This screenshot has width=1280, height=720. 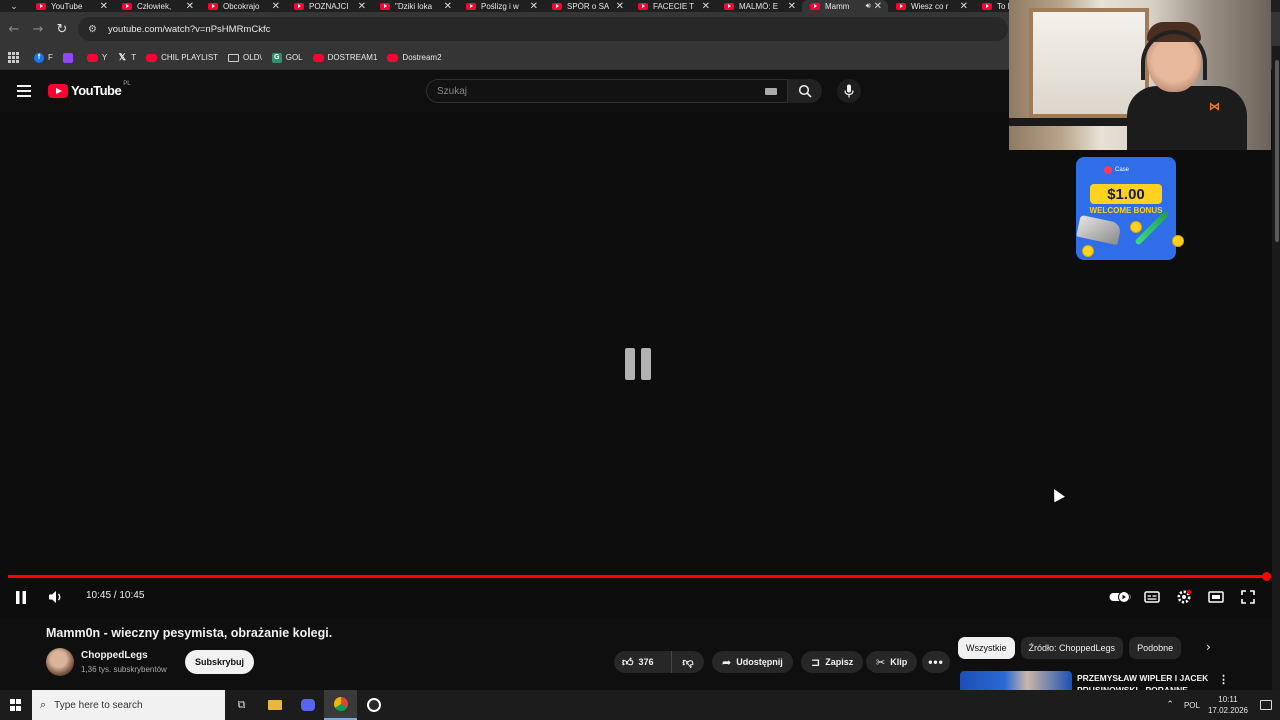 I want to click on file-explorer-icon, so click(x=274, y=705).